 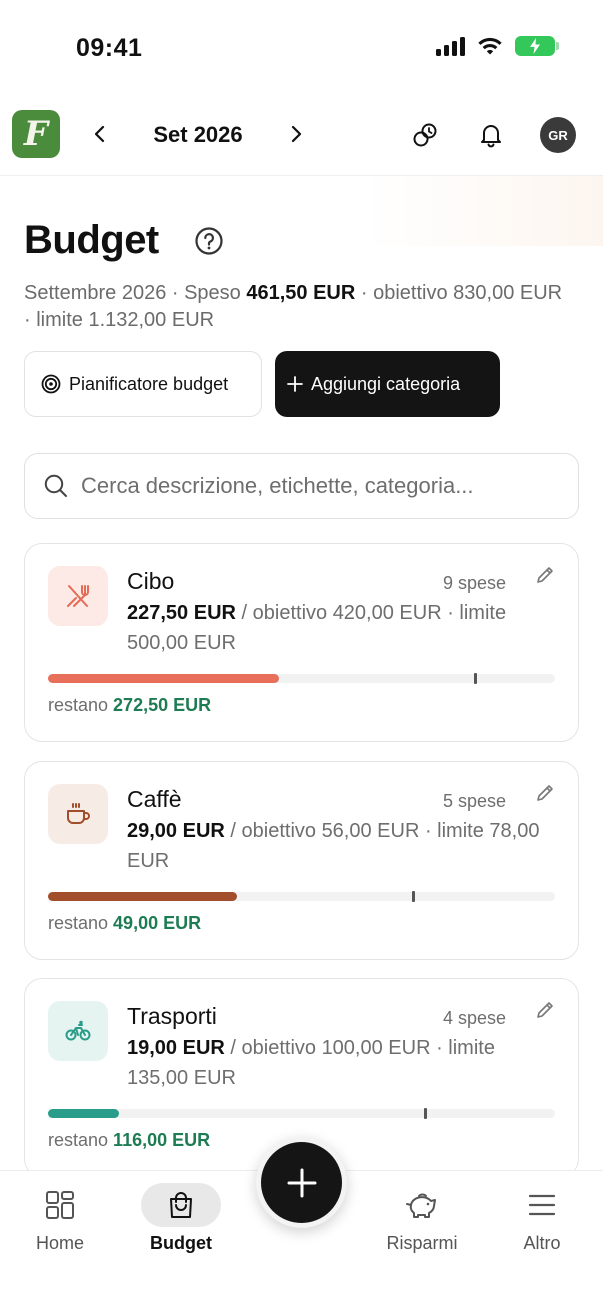 What do you see at coordinates (301, 48) in the screenshot?
I see `status-bar: 09:41` at bounding box center [301, 48].